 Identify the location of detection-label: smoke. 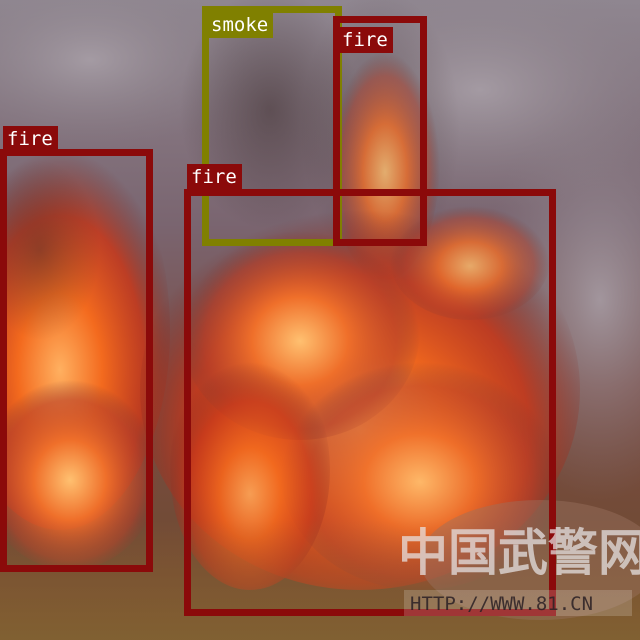
(240, 25).